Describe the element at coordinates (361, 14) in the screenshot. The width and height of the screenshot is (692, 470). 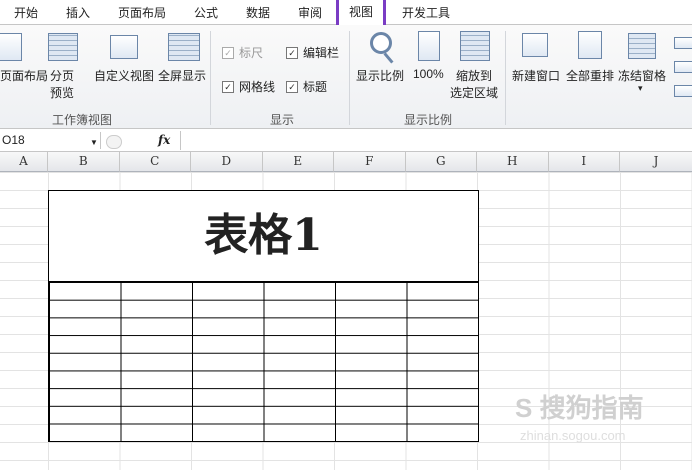
I see `tab-view: 视图` at that location.